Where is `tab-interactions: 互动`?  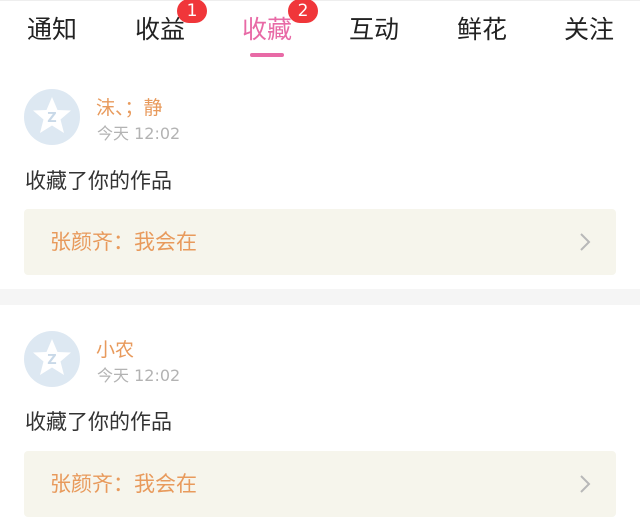
tab-interactions: 互动 is located at coordinates (374, 33).